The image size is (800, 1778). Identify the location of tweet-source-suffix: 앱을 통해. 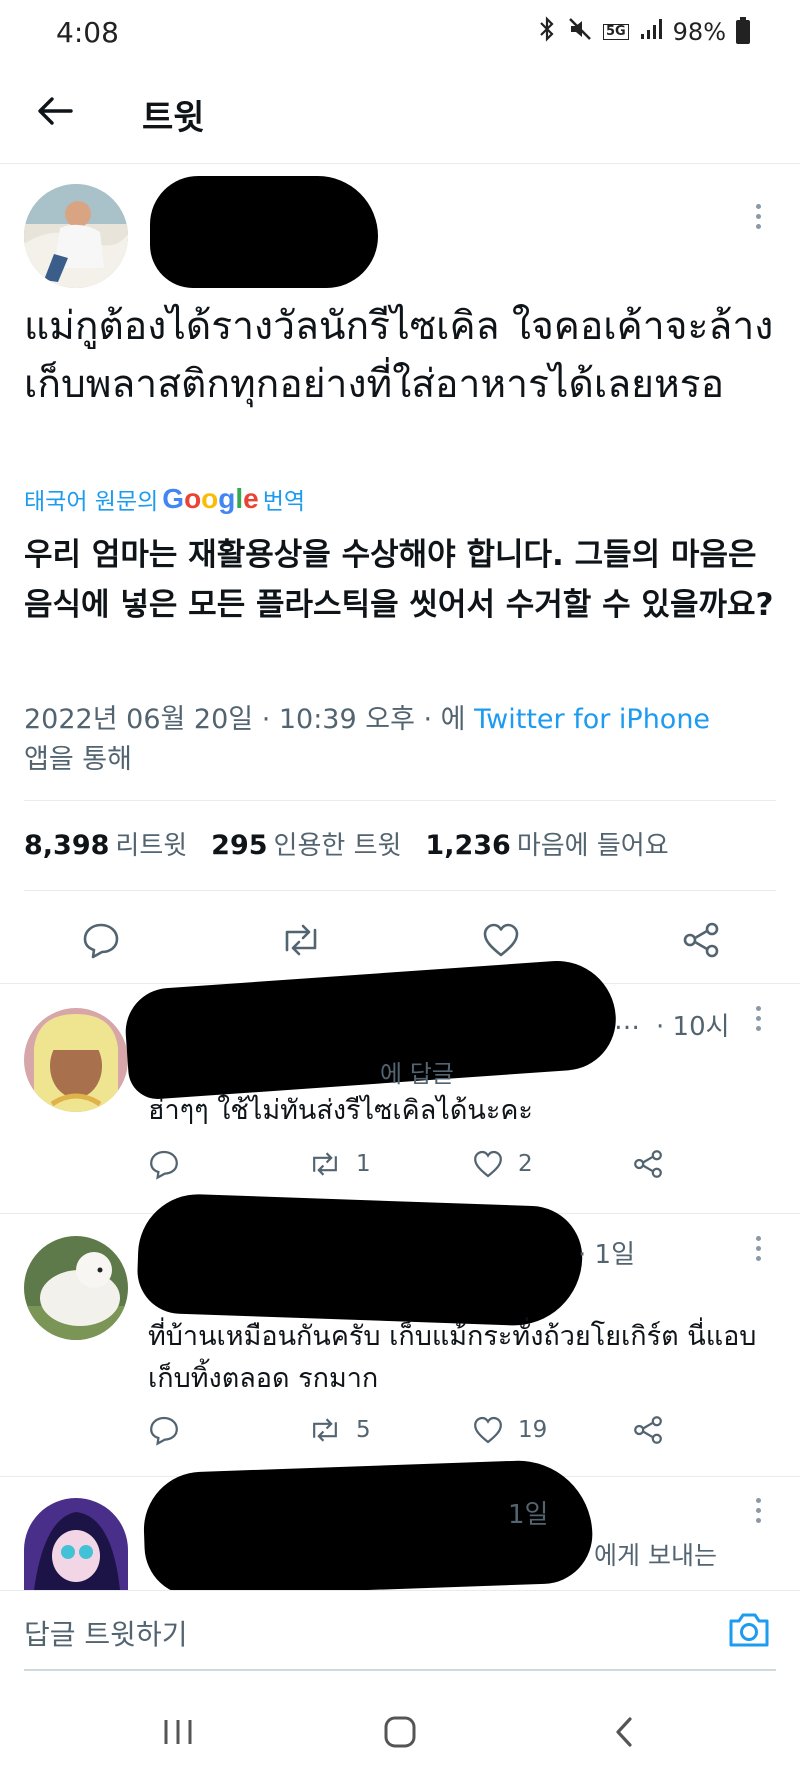
(78, 759).